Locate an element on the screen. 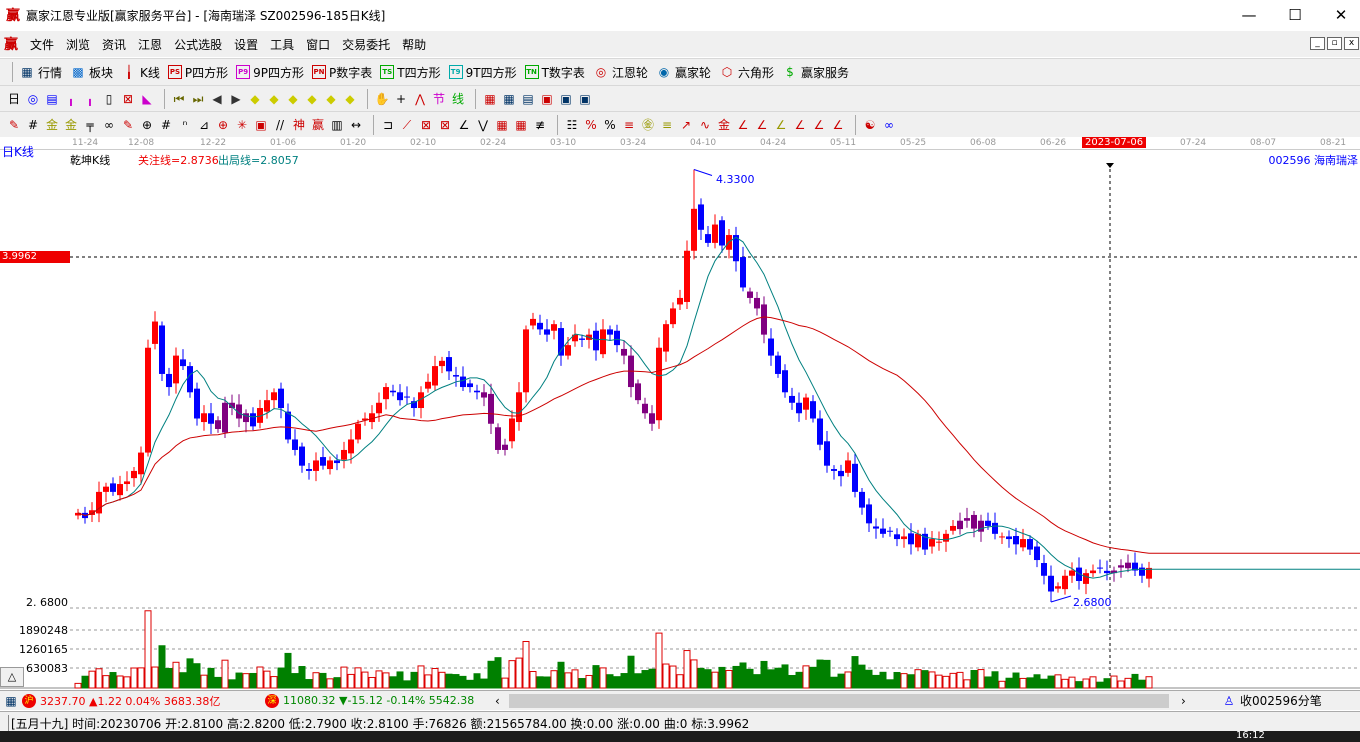 This screenshot has width=1360, height=742. toolbar-item-2: ╽ K线 is located at coordinates (140, 72).